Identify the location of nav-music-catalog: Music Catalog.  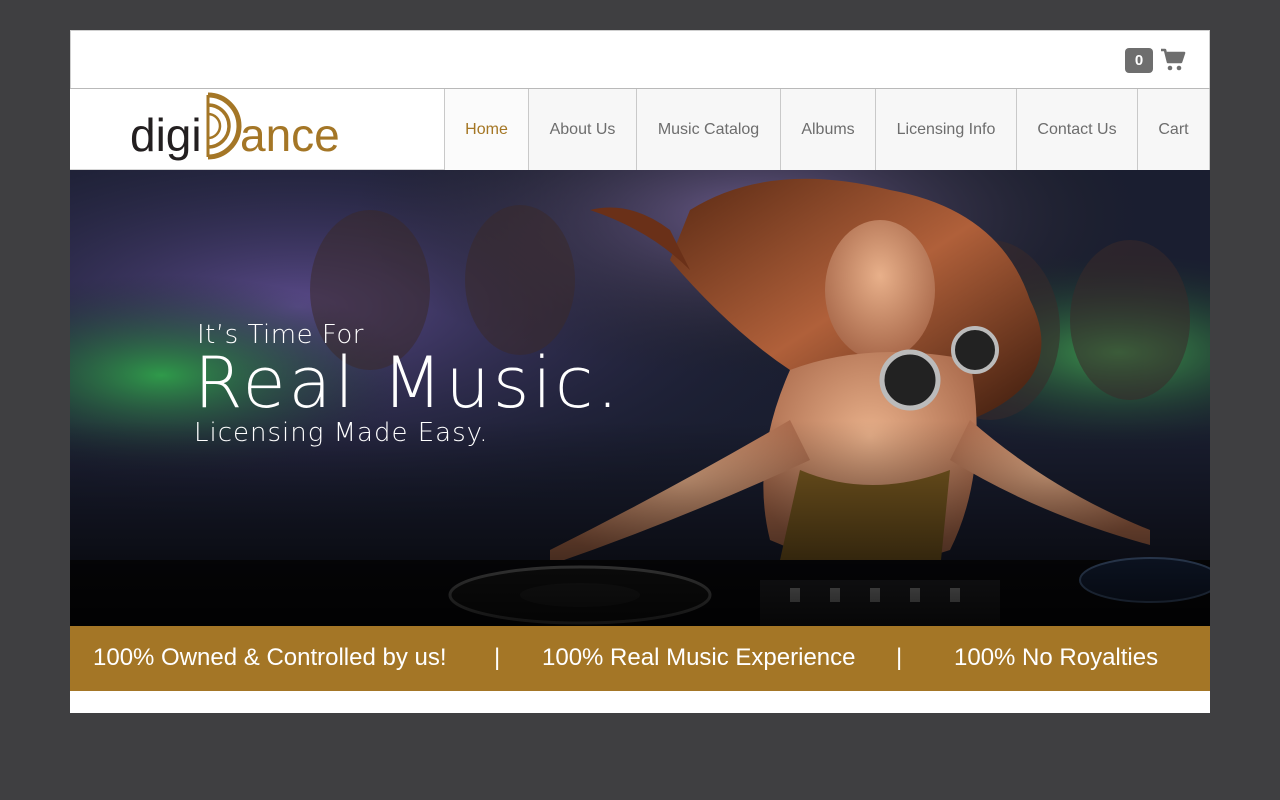
(708, 129).